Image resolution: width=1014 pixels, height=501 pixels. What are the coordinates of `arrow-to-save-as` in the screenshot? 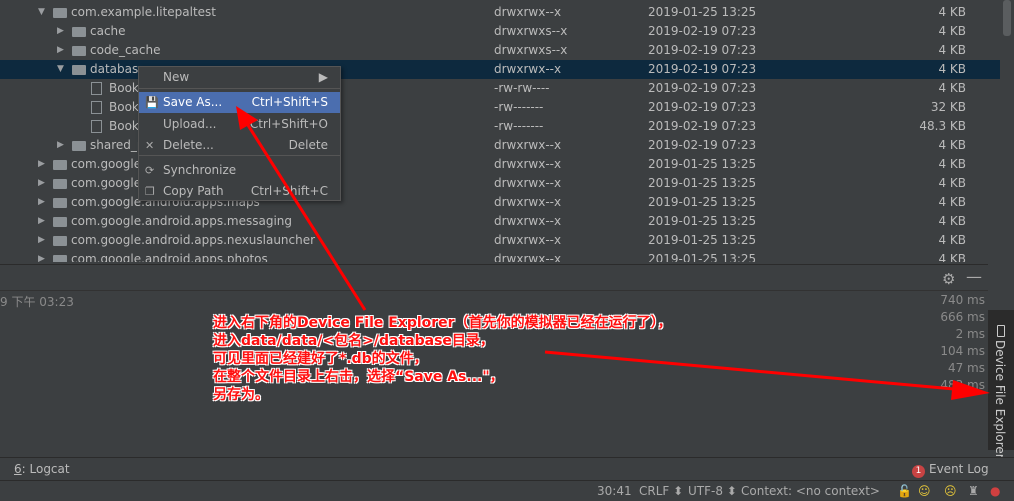 It's located at (305, 216).